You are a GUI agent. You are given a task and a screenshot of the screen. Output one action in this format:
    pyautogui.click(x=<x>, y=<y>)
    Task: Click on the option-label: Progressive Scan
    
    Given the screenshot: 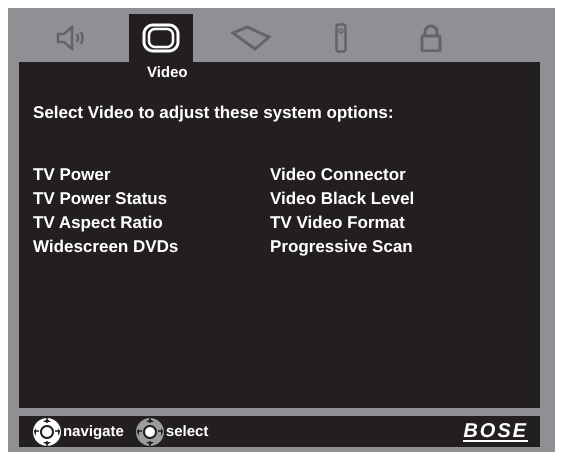 What is the action you would take?
    pyautogui.click(x=342, y=247)
    